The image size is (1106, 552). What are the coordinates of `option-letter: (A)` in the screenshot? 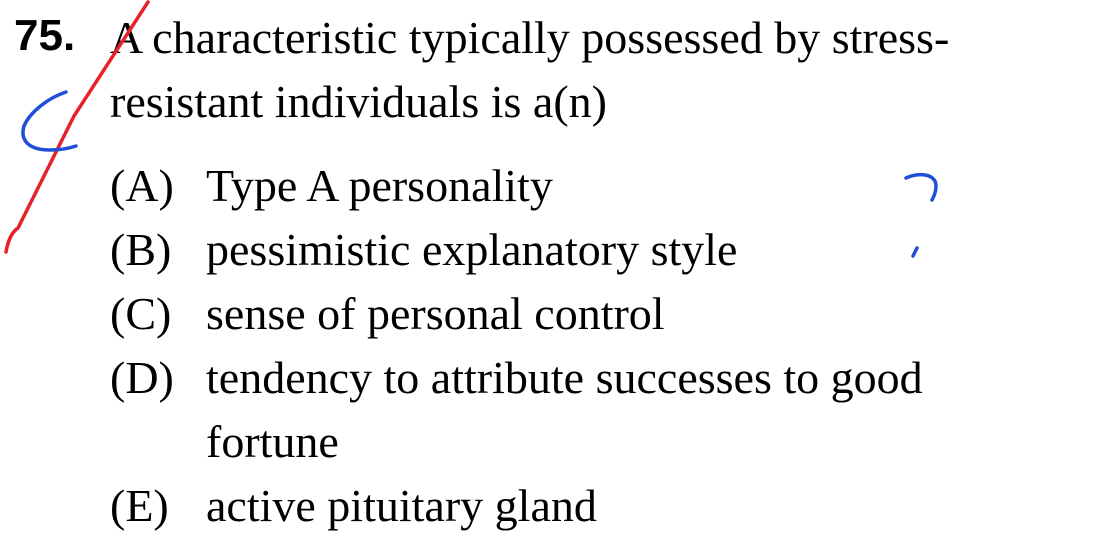 It's located at (142, 185).